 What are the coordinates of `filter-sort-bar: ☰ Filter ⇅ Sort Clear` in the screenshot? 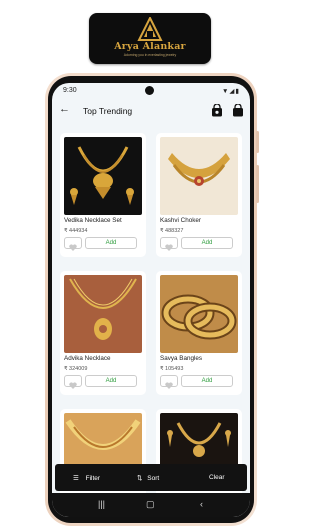 It's located at (151, 477).